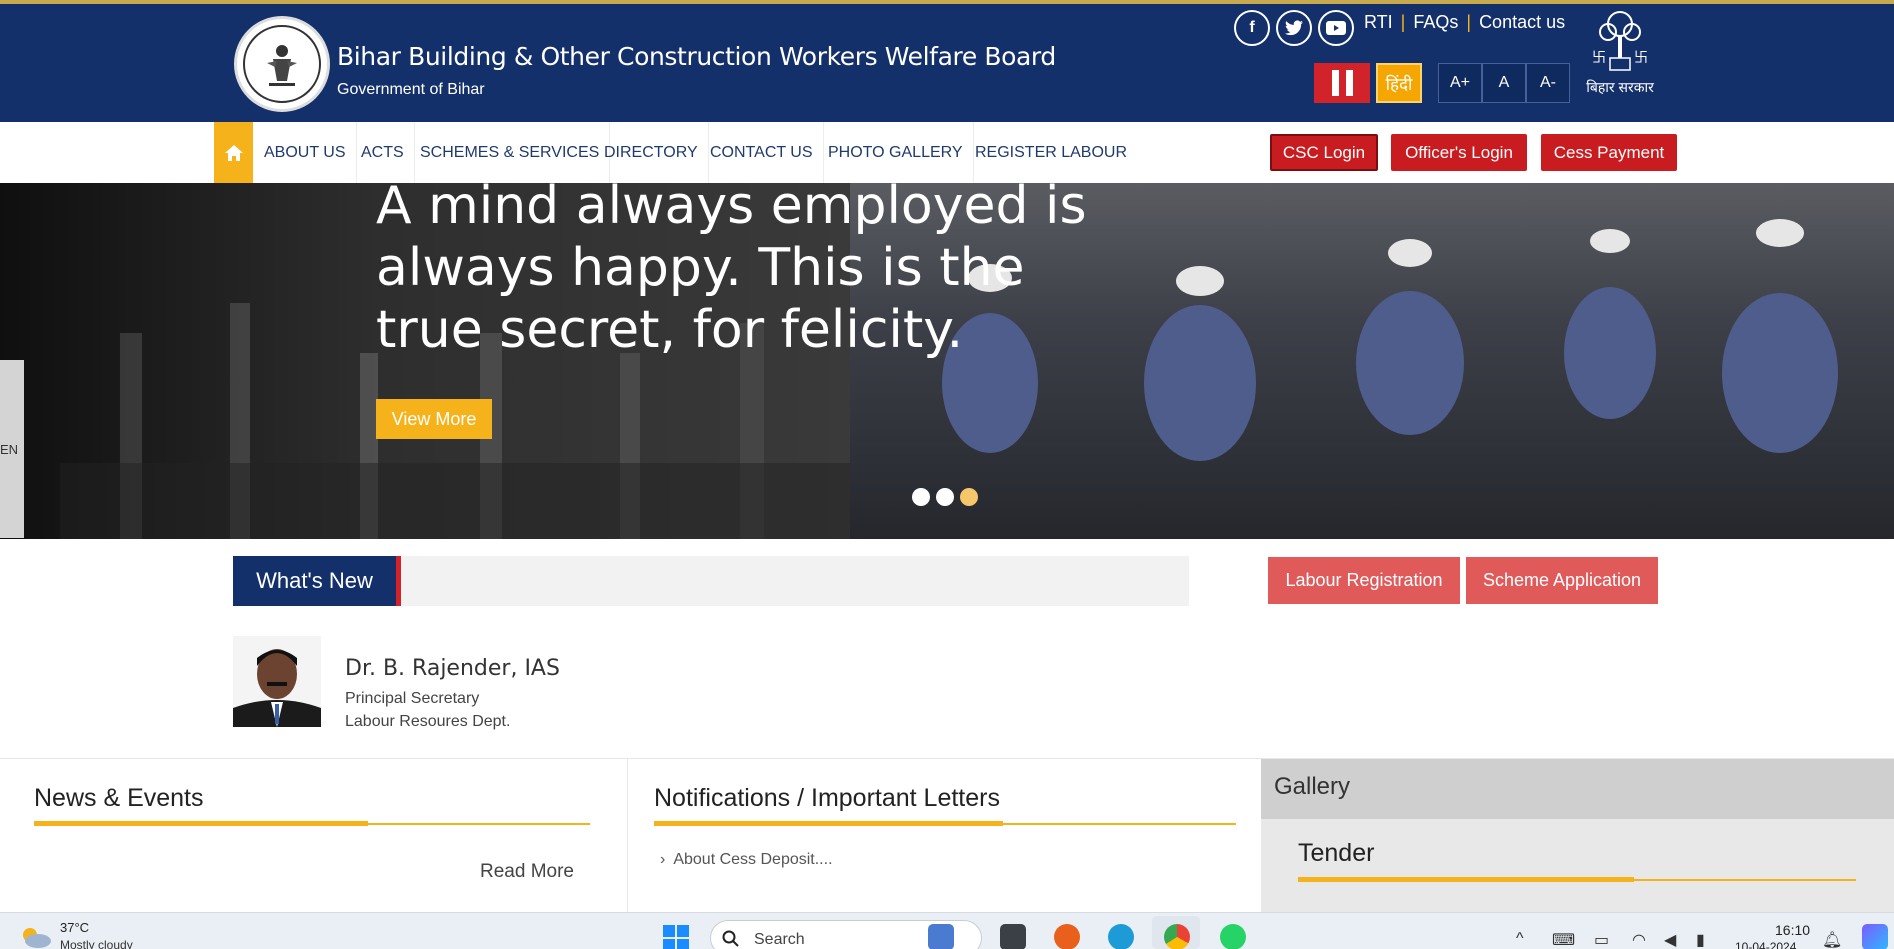 This screenshot has height=949, width=1894. What do you see at coordinates (1324, 152) in the screenshot?
I see `csc-login-button: CSC Login` at bounding box center [1324, 152].